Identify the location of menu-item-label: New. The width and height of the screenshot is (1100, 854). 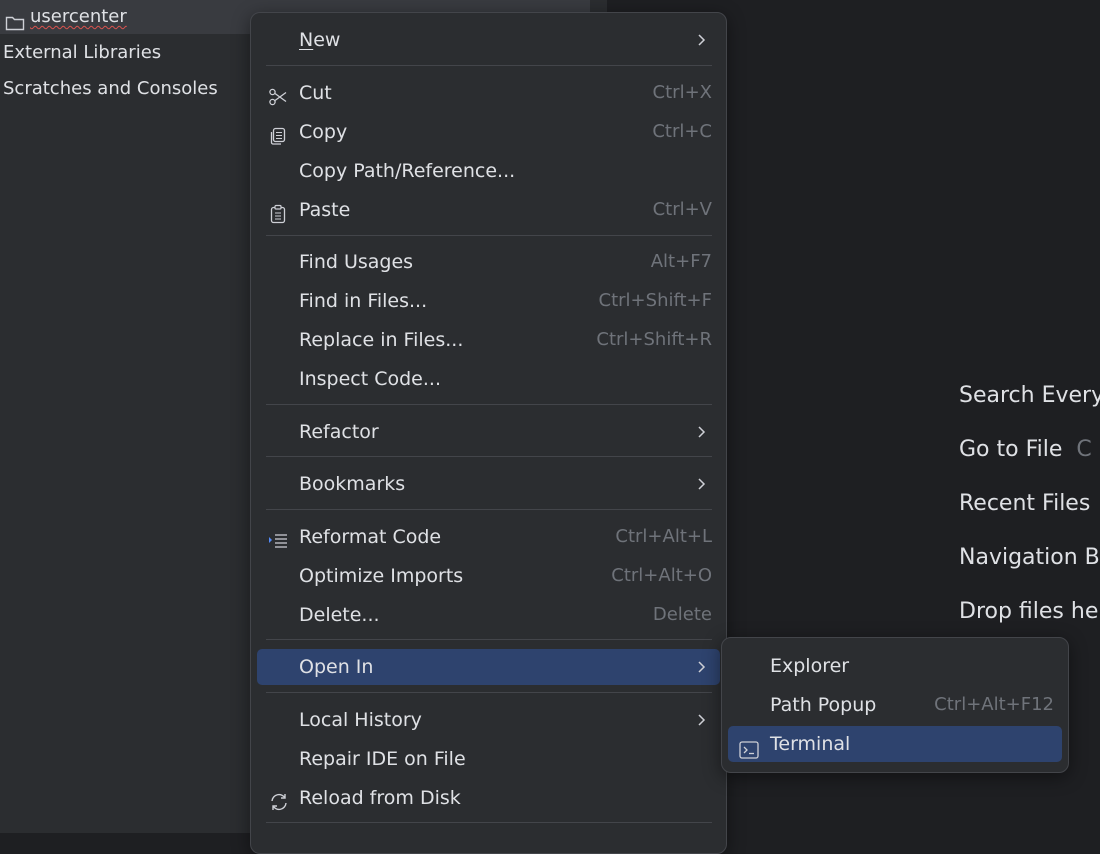
(320, 40).